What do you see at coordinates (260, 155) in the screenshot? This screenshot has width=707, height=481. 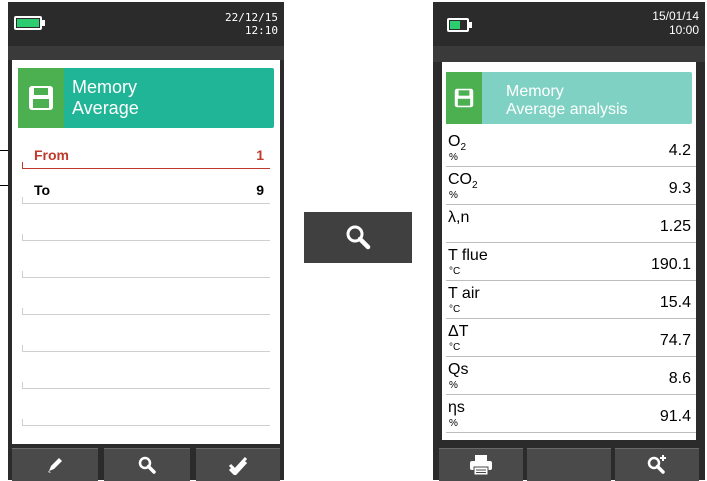 I see `row-from-value: 1` at bounding box center [260, 155].